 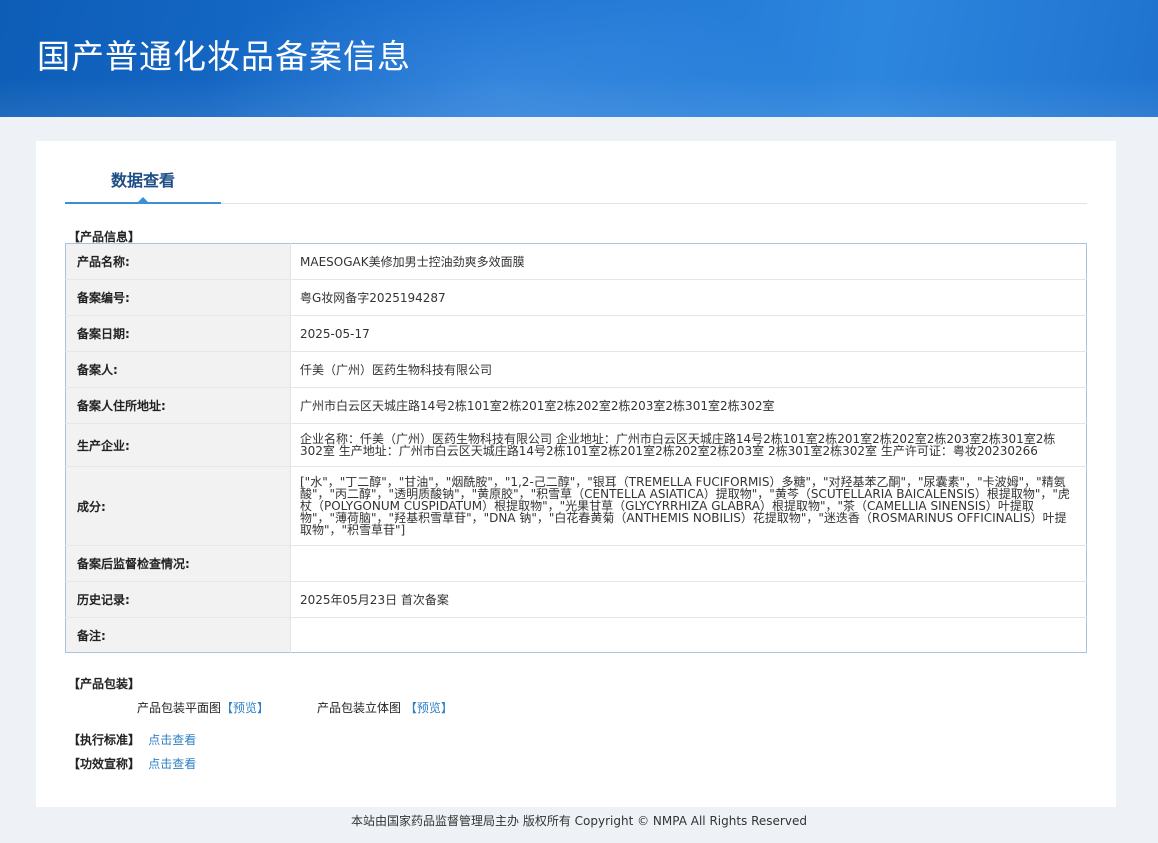 I want to click on tab-bar: 数据查看, so click(x=576, y=172).